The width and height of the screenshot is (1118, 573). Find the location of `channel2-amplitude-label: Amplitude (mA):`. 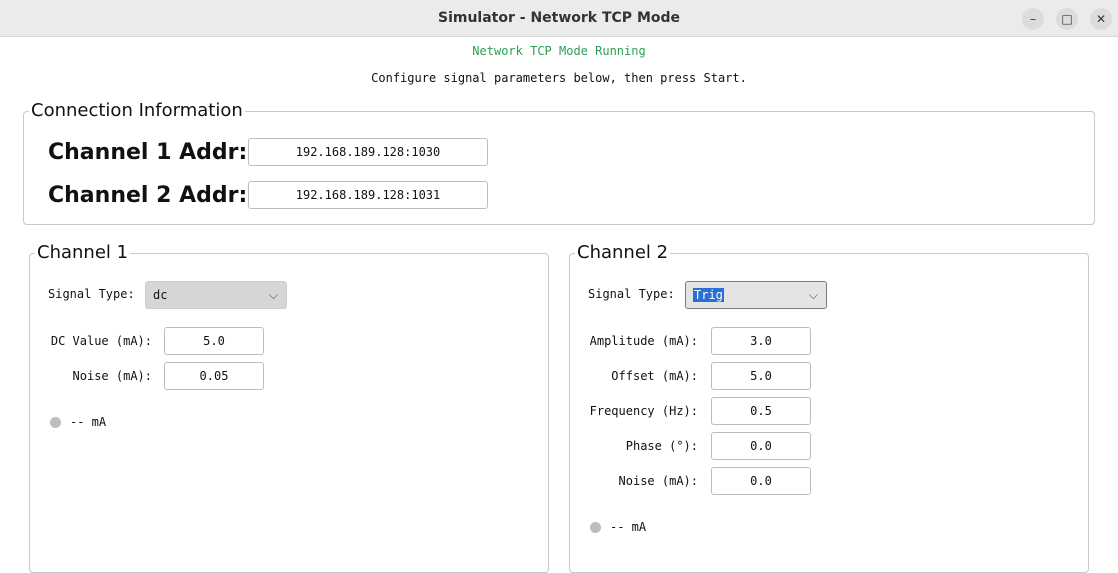

channel2-amplitude-label: Amplitude (mA): is located at coordinates (643, 341).